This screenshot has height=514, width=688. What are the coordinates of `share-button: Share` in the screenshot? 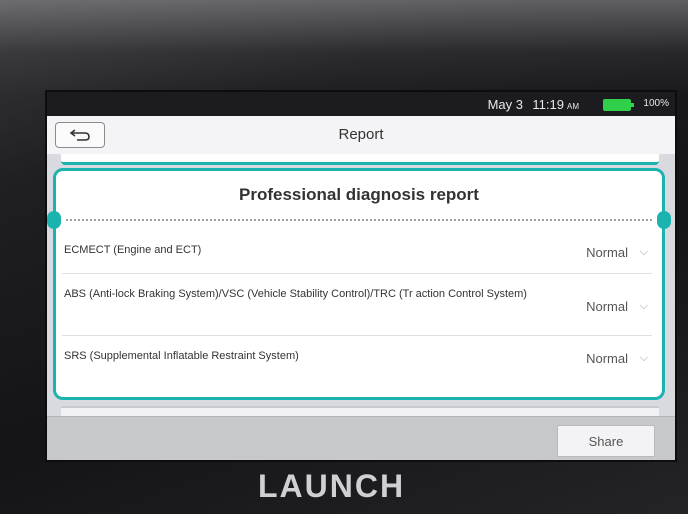 It's located at (606, 441).